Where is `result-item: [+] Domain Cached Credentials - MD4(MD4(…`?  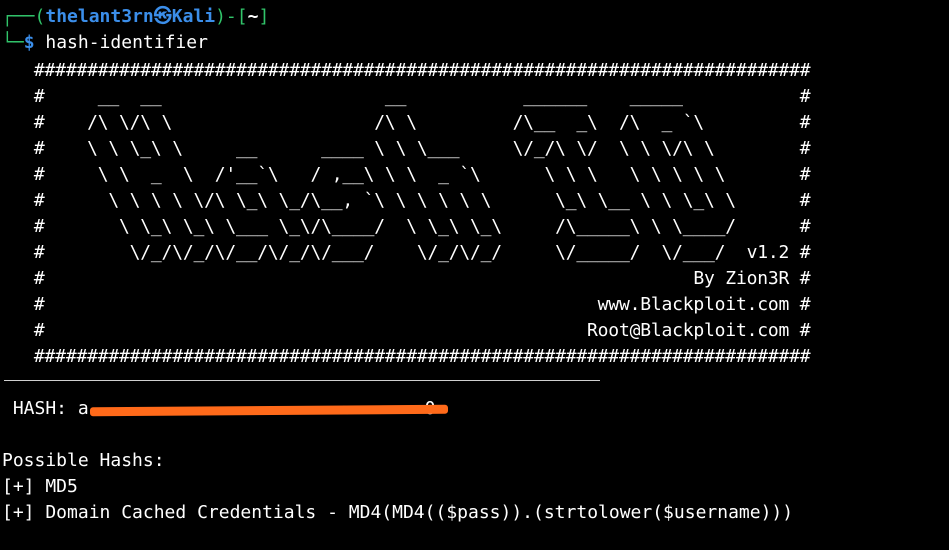 result-item: [+] Domain Cached Credentials - MD4(MD4(… is located at coordinates (398, 512).